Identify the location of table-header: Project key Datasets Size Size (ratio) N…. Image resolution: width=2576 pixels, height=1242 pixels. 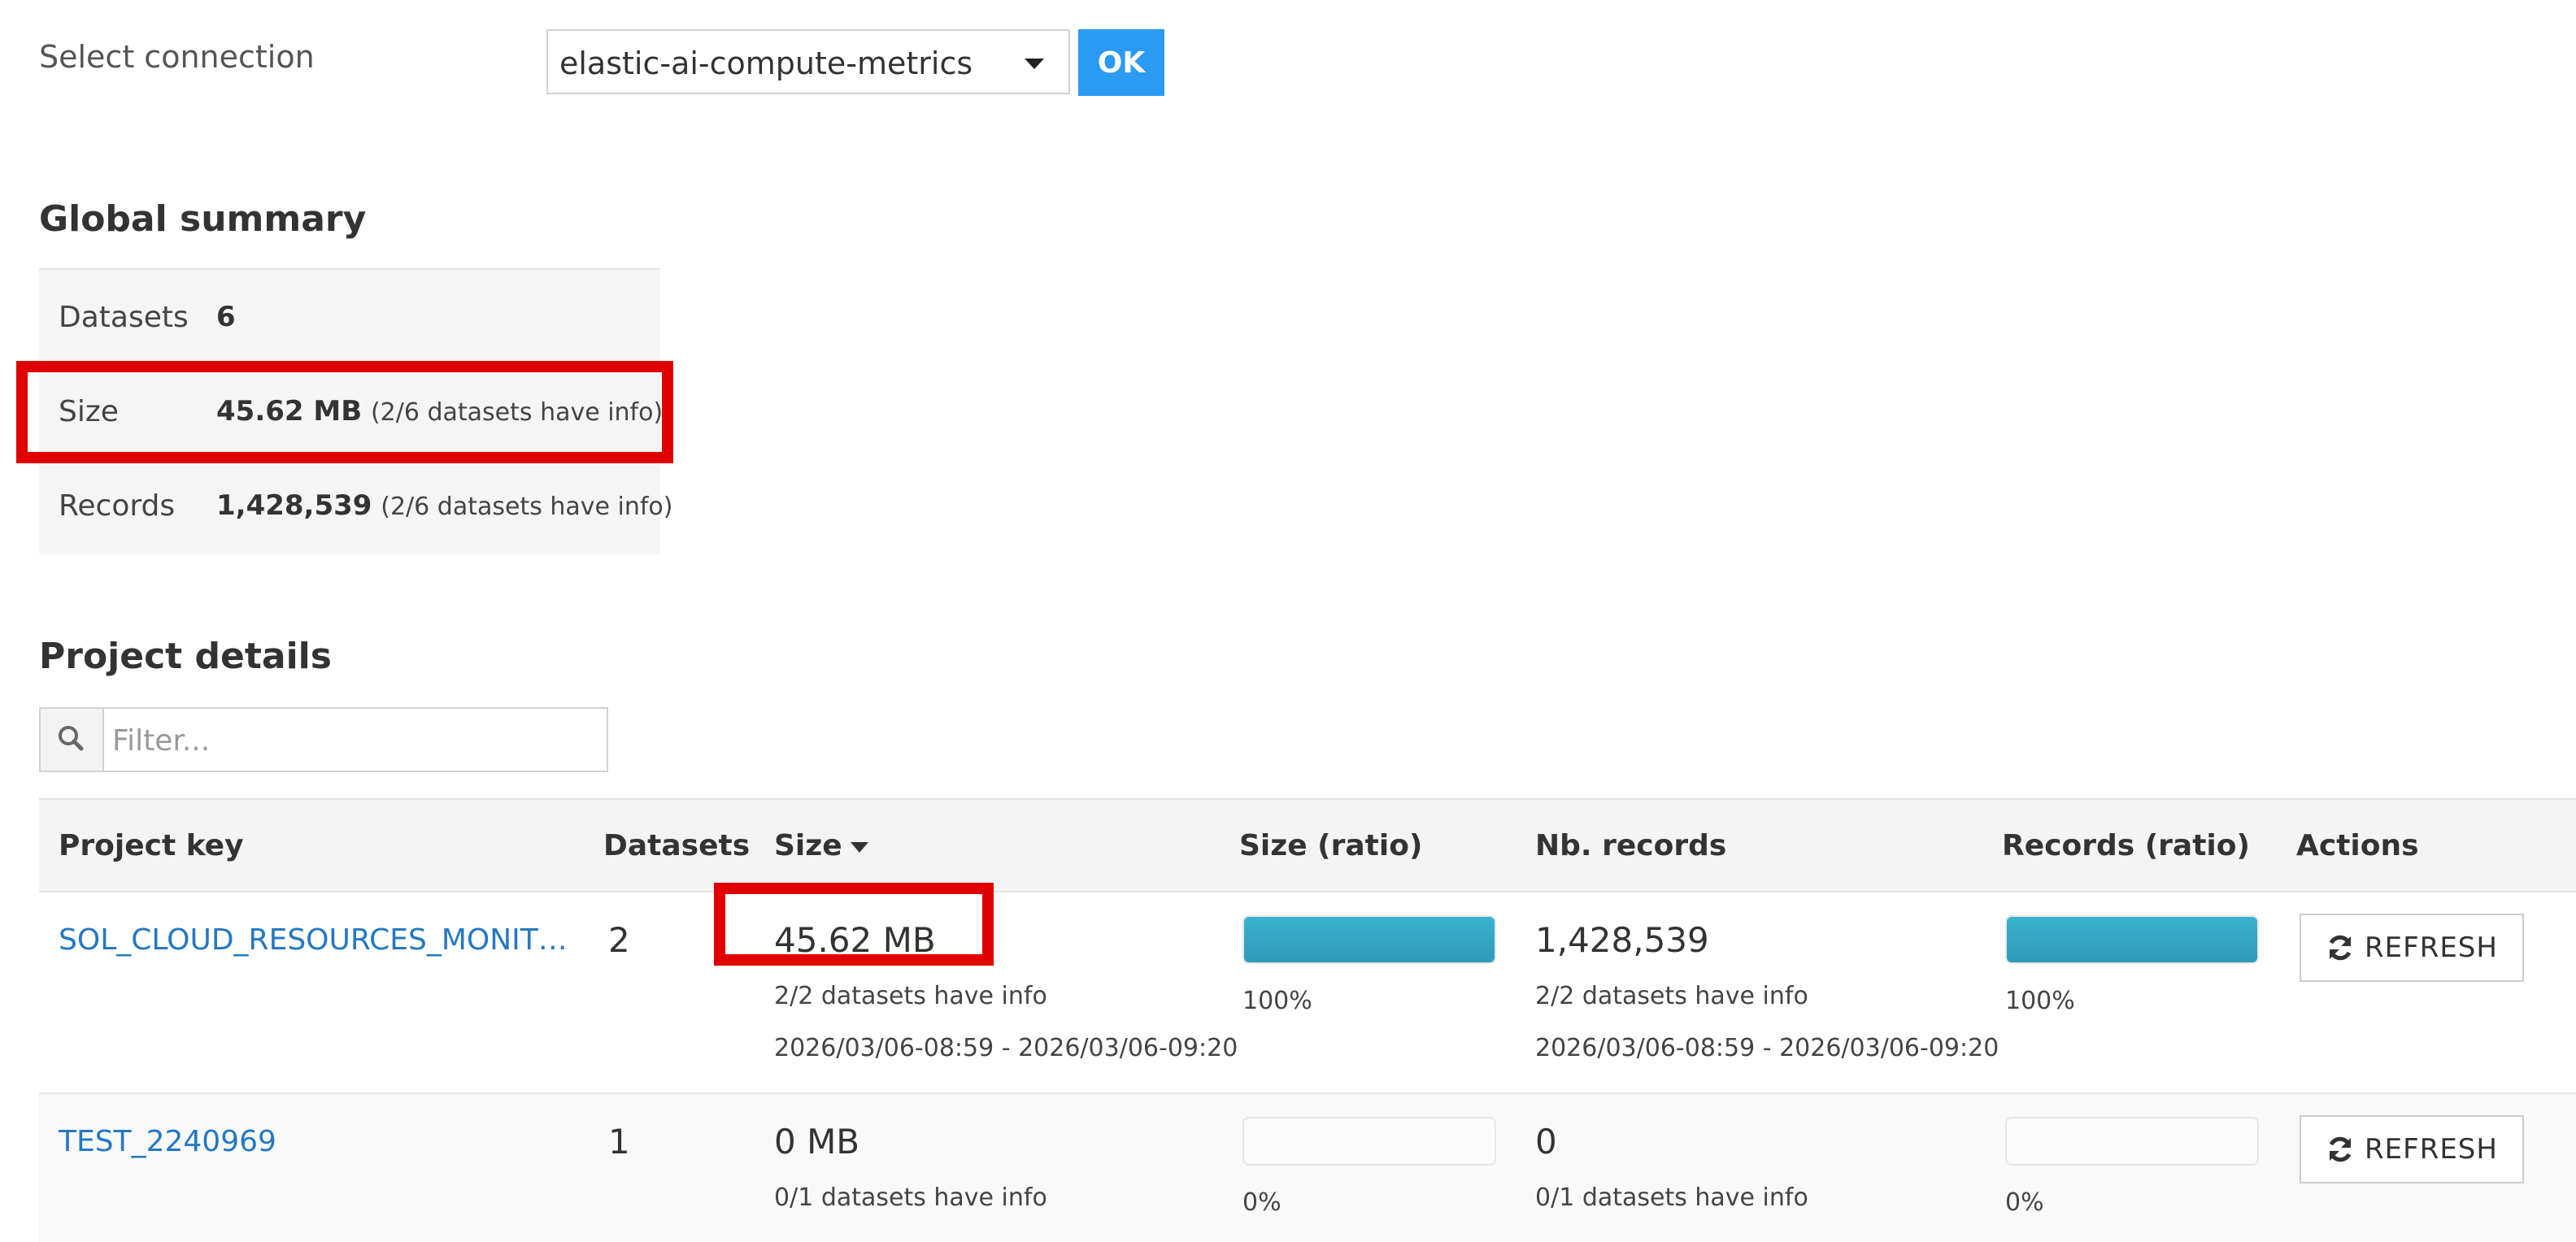
(1308, 845).